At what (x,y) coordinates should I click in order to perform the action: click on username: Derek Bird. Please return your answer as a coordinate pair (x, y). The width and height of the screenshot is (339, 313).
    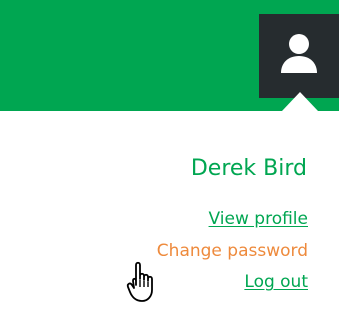
    Looking at the image, I should click on (248, 168).